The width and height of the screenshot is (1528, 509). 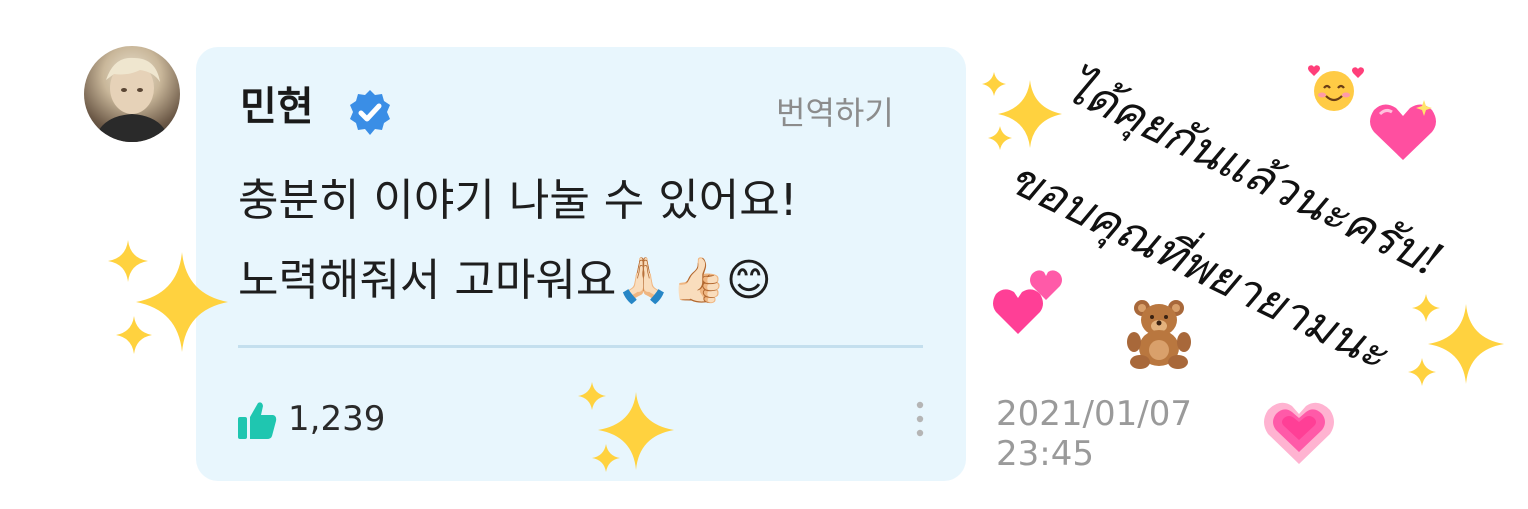 I want to click on smiling-face-with-hearts-icon, so click(x=1336, y=88).